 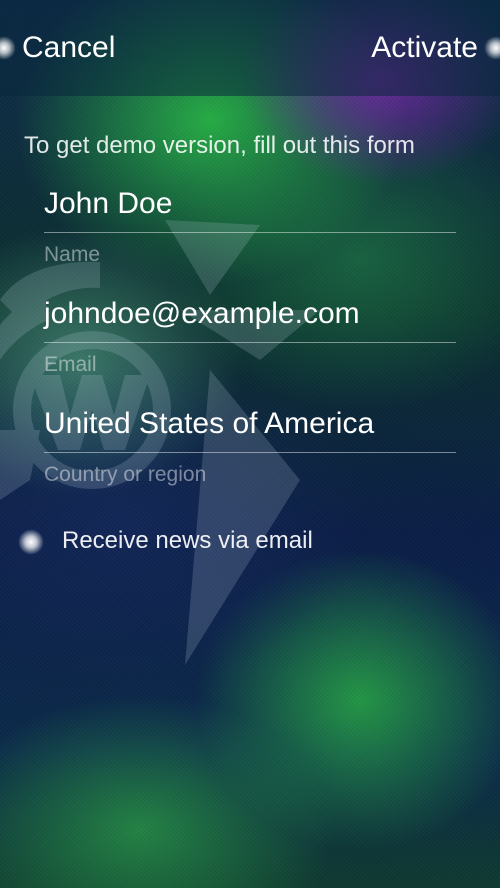 What do you see at coordinates (70, 364) in the screenshot?
I see `email-label: Email` at bounding box center [70, 364].